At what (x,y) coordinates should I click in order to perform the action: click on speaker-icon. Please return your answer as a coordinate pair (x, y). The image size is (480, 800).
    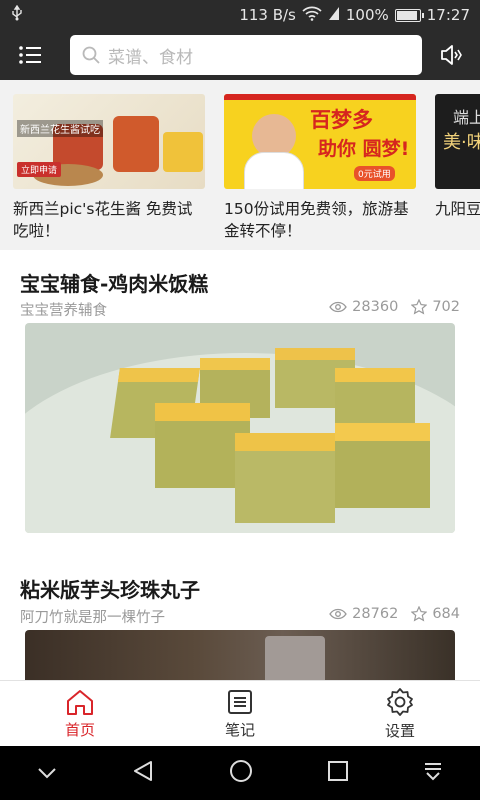
    Looking at the image, I should click on (451, 55).